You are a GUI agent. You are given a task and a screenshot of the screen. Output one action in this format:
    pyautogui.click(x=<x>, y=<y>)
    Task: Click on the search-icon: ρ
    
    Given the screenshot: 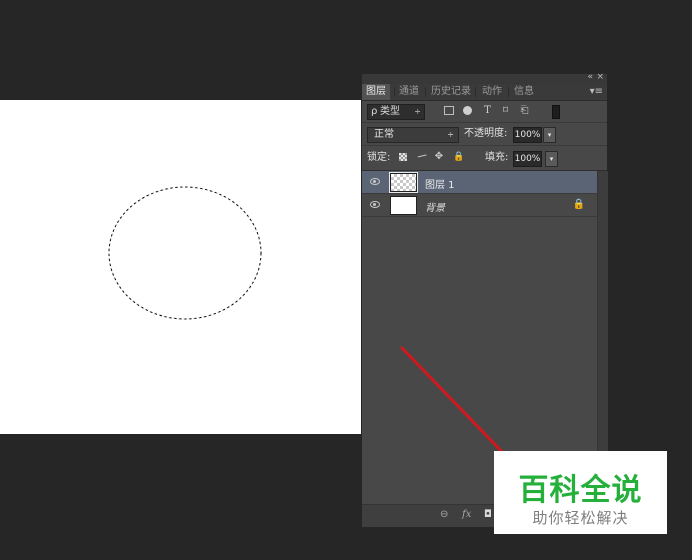 What is the action you would take?
    pyautogui.click(x=374, y=111)
    